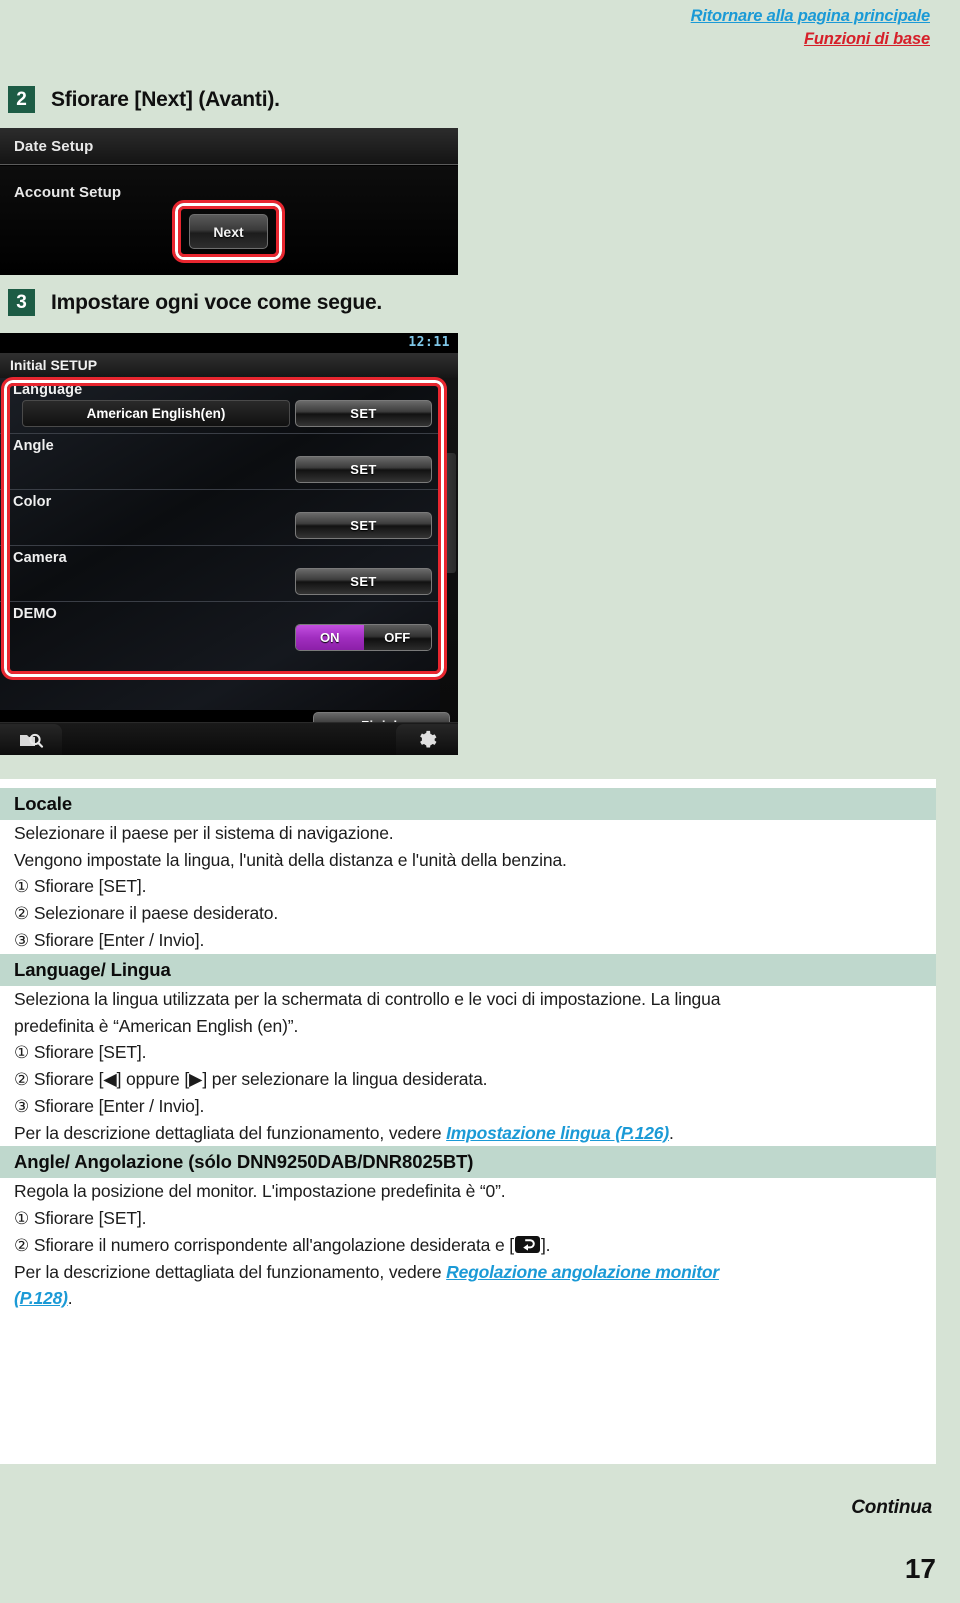 Image resolution: width=960 pixels, height=1603 pixels. Describe the element at coordinates (582, 1272) in the screenshot. I see `angle-reference-link-line1: Regolazione angolazione monitor` at that location.